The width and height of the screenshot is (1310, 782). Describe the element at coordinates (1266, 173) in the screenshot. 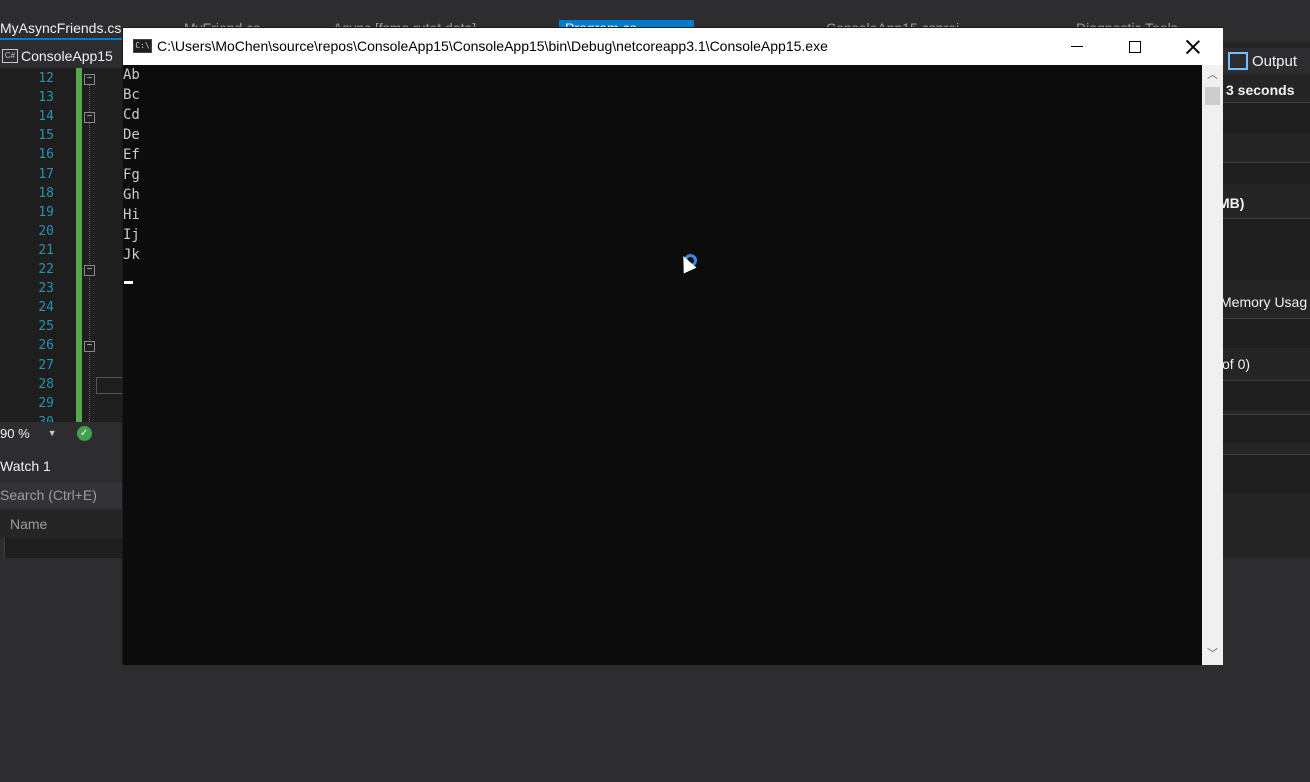

I see `events-row` at that location.